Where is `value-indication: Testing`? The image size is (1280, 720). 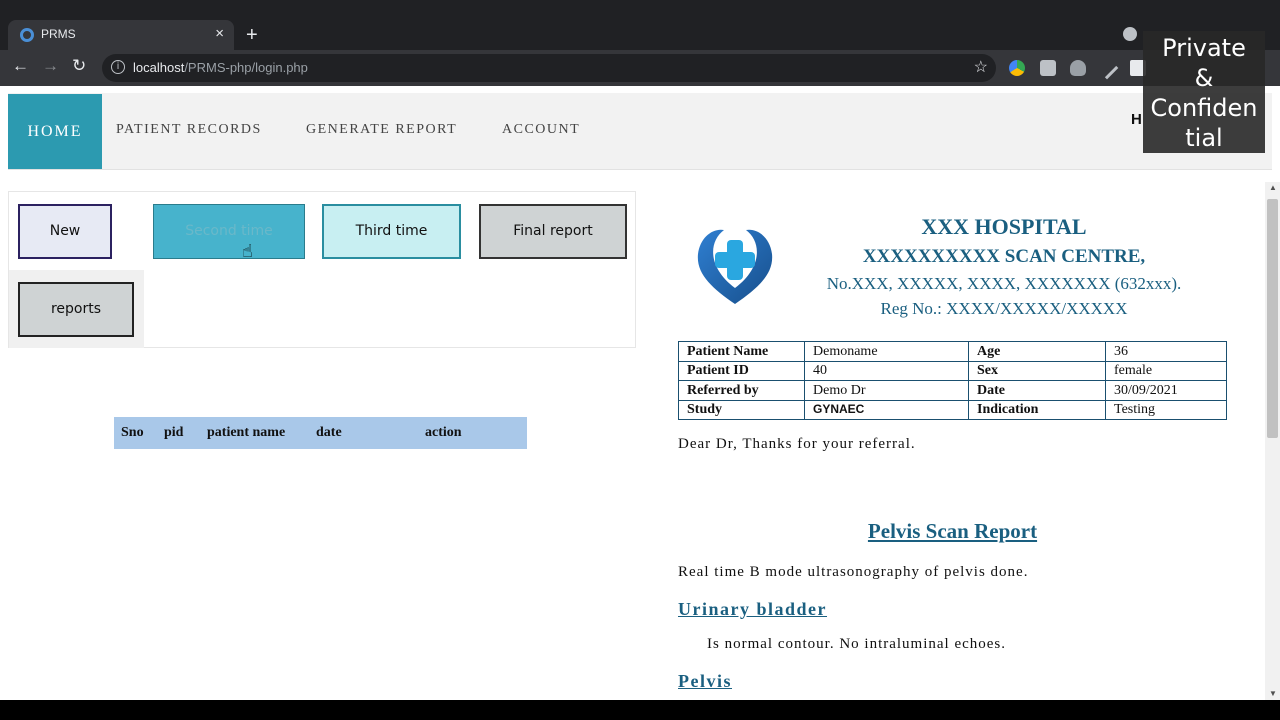
value-indication: Testing is located at coordinates (1166, 409).